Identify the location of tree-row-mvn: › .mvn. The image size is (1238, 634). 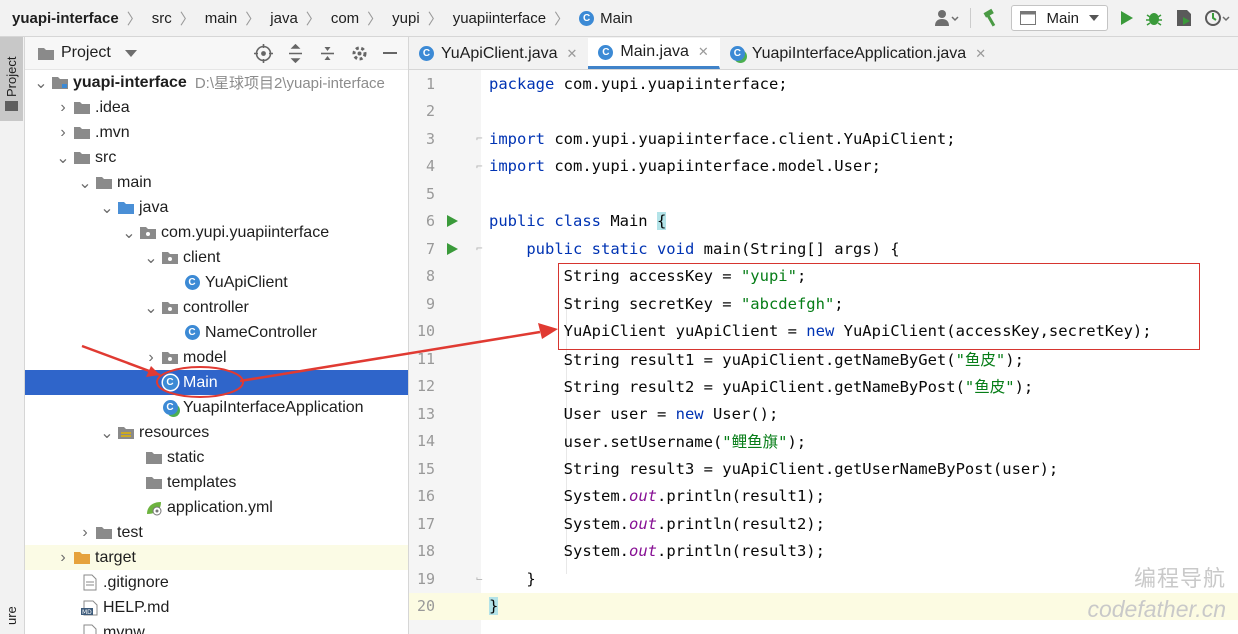
(216, 132).